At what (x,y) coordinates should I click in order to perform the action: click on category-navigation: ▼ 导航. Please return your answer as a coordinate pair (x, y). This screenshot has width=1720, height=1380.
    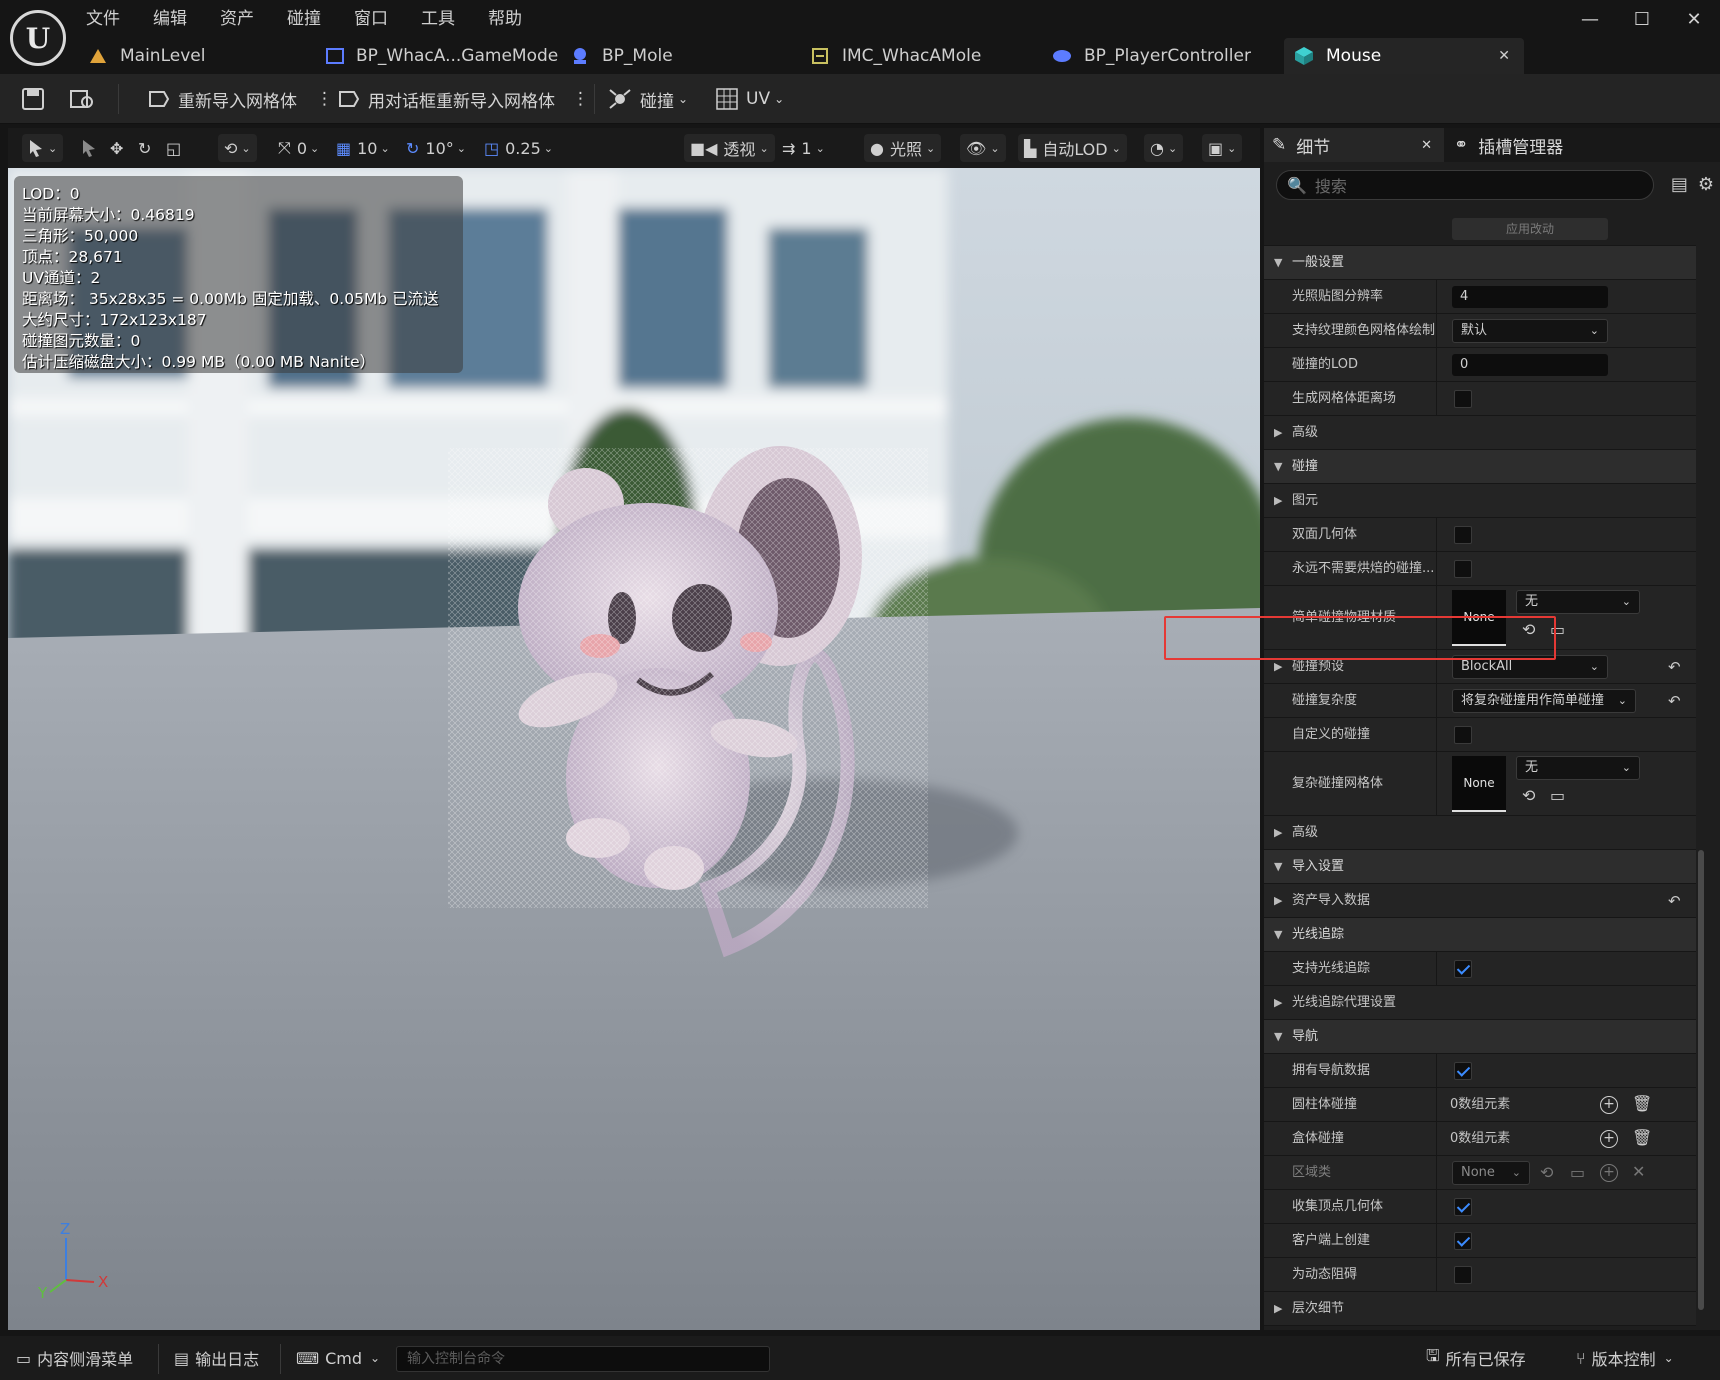
    Looking at the image, I should click on (1480, 1037).